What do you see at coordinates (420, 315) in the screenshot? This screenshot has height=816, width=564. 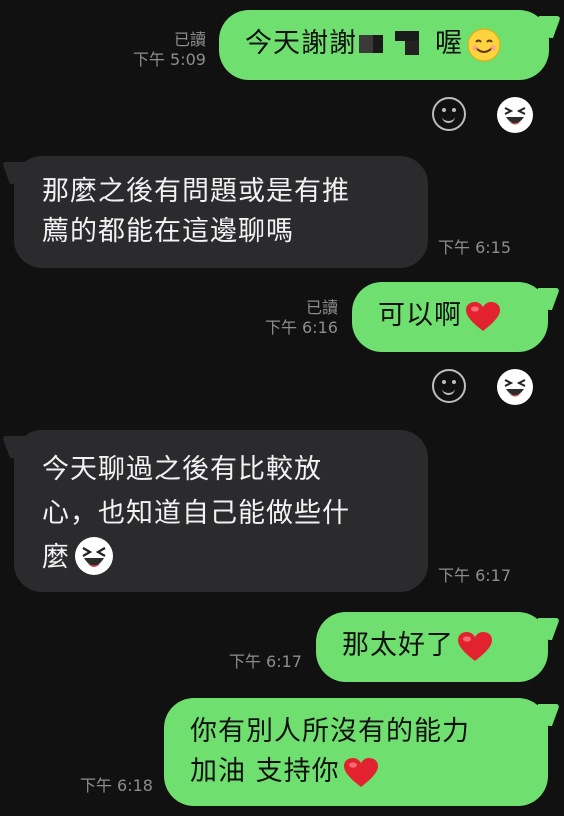 I see `message-text: 可以啊` at bounding box center [420, 315].